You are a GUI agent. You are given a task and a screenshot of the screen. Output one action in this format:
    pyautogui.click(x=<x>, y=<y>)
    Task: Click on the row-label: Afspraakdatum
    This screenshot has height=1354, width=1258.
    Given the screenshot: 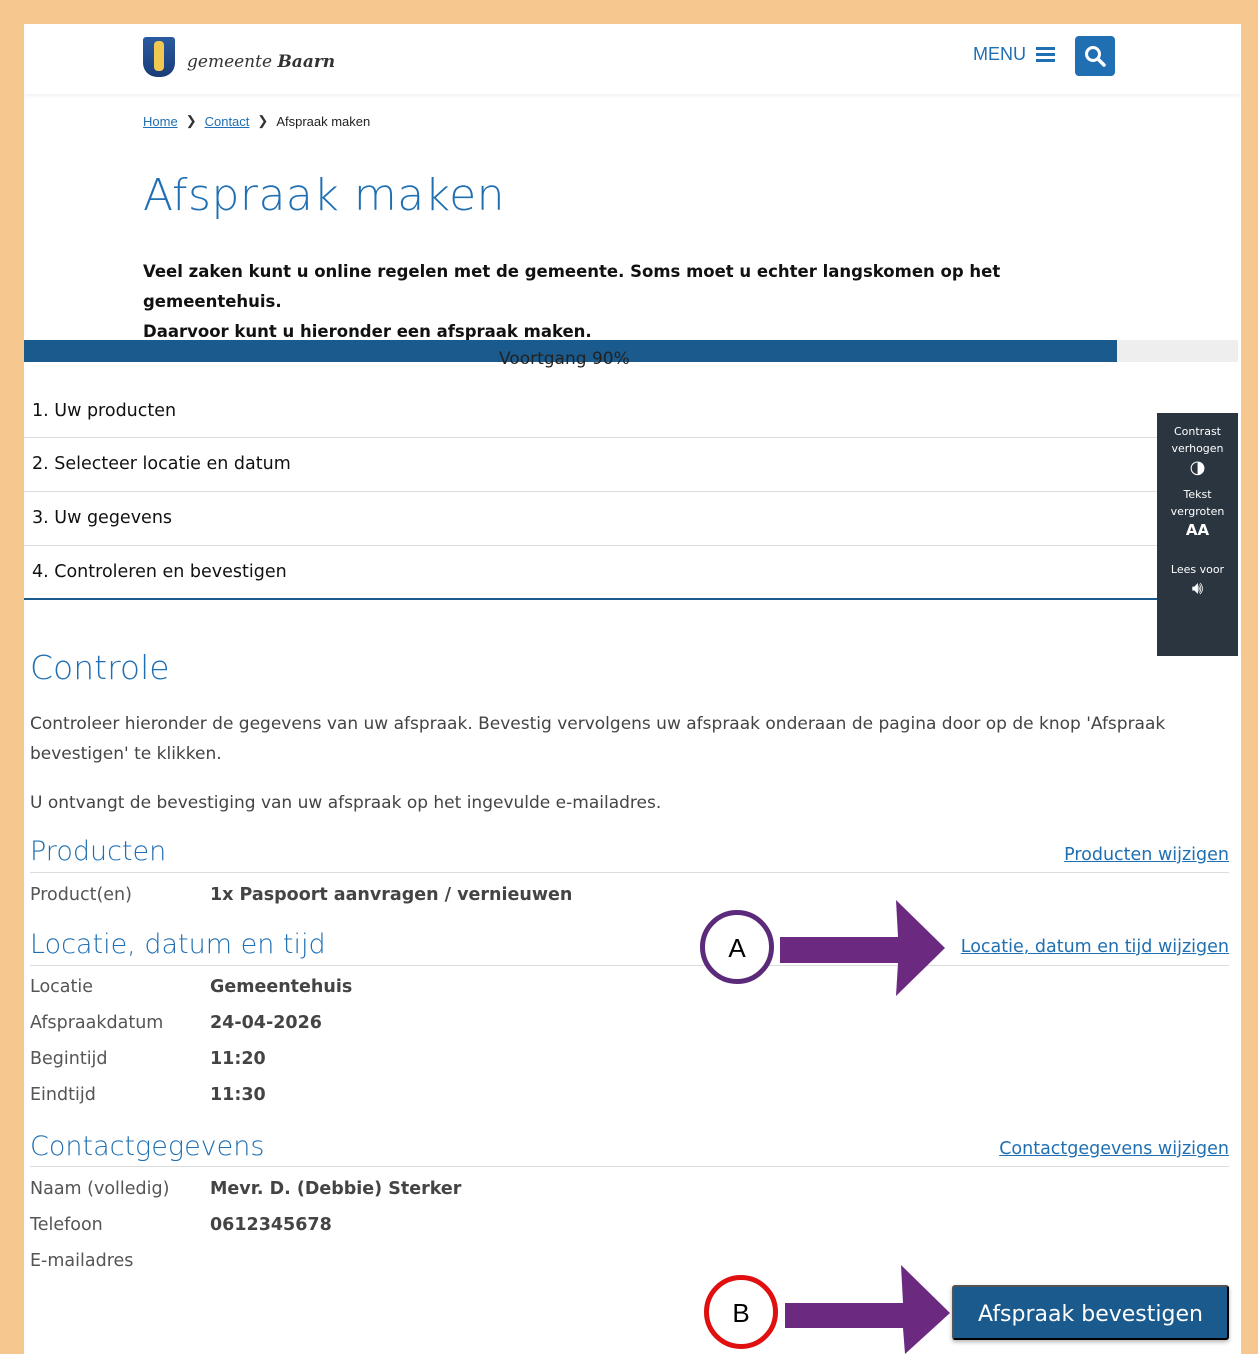 What is the action you would take?
    pyautogui.click(x=97, y=1023)
    